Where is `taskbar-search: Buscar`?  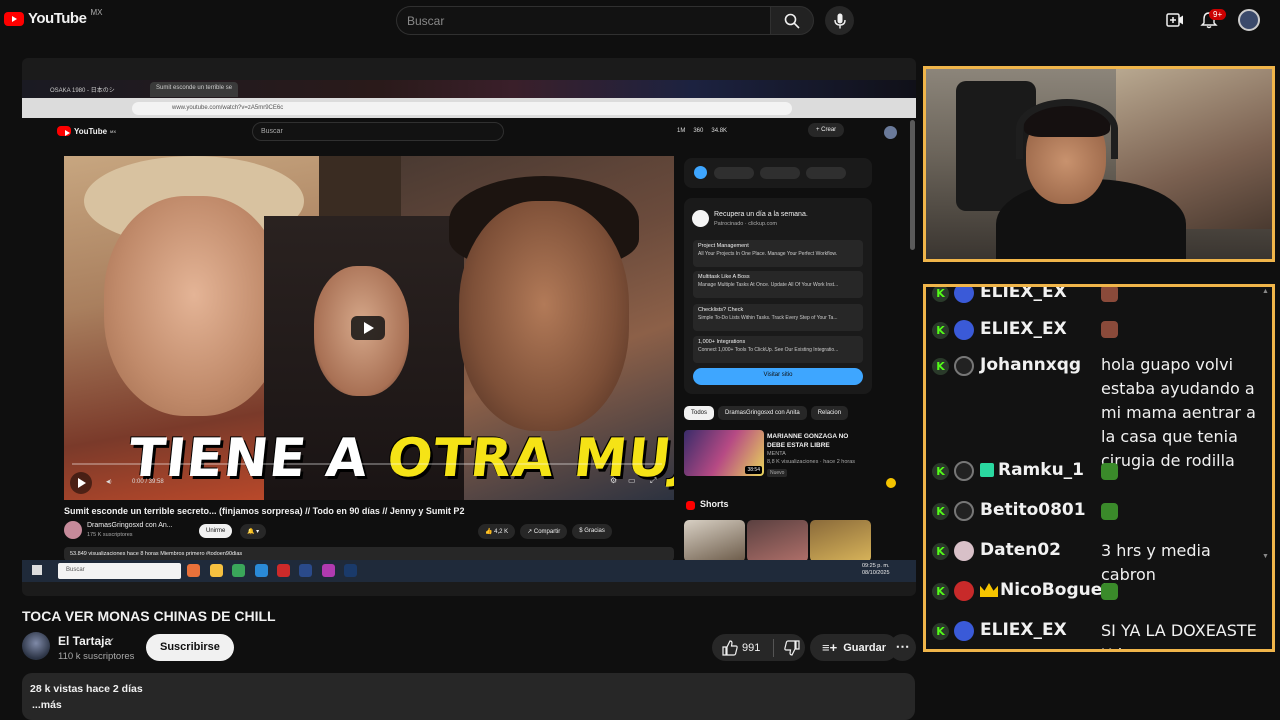 taskbar-search: Buscar is located at coordinates (119, 571).